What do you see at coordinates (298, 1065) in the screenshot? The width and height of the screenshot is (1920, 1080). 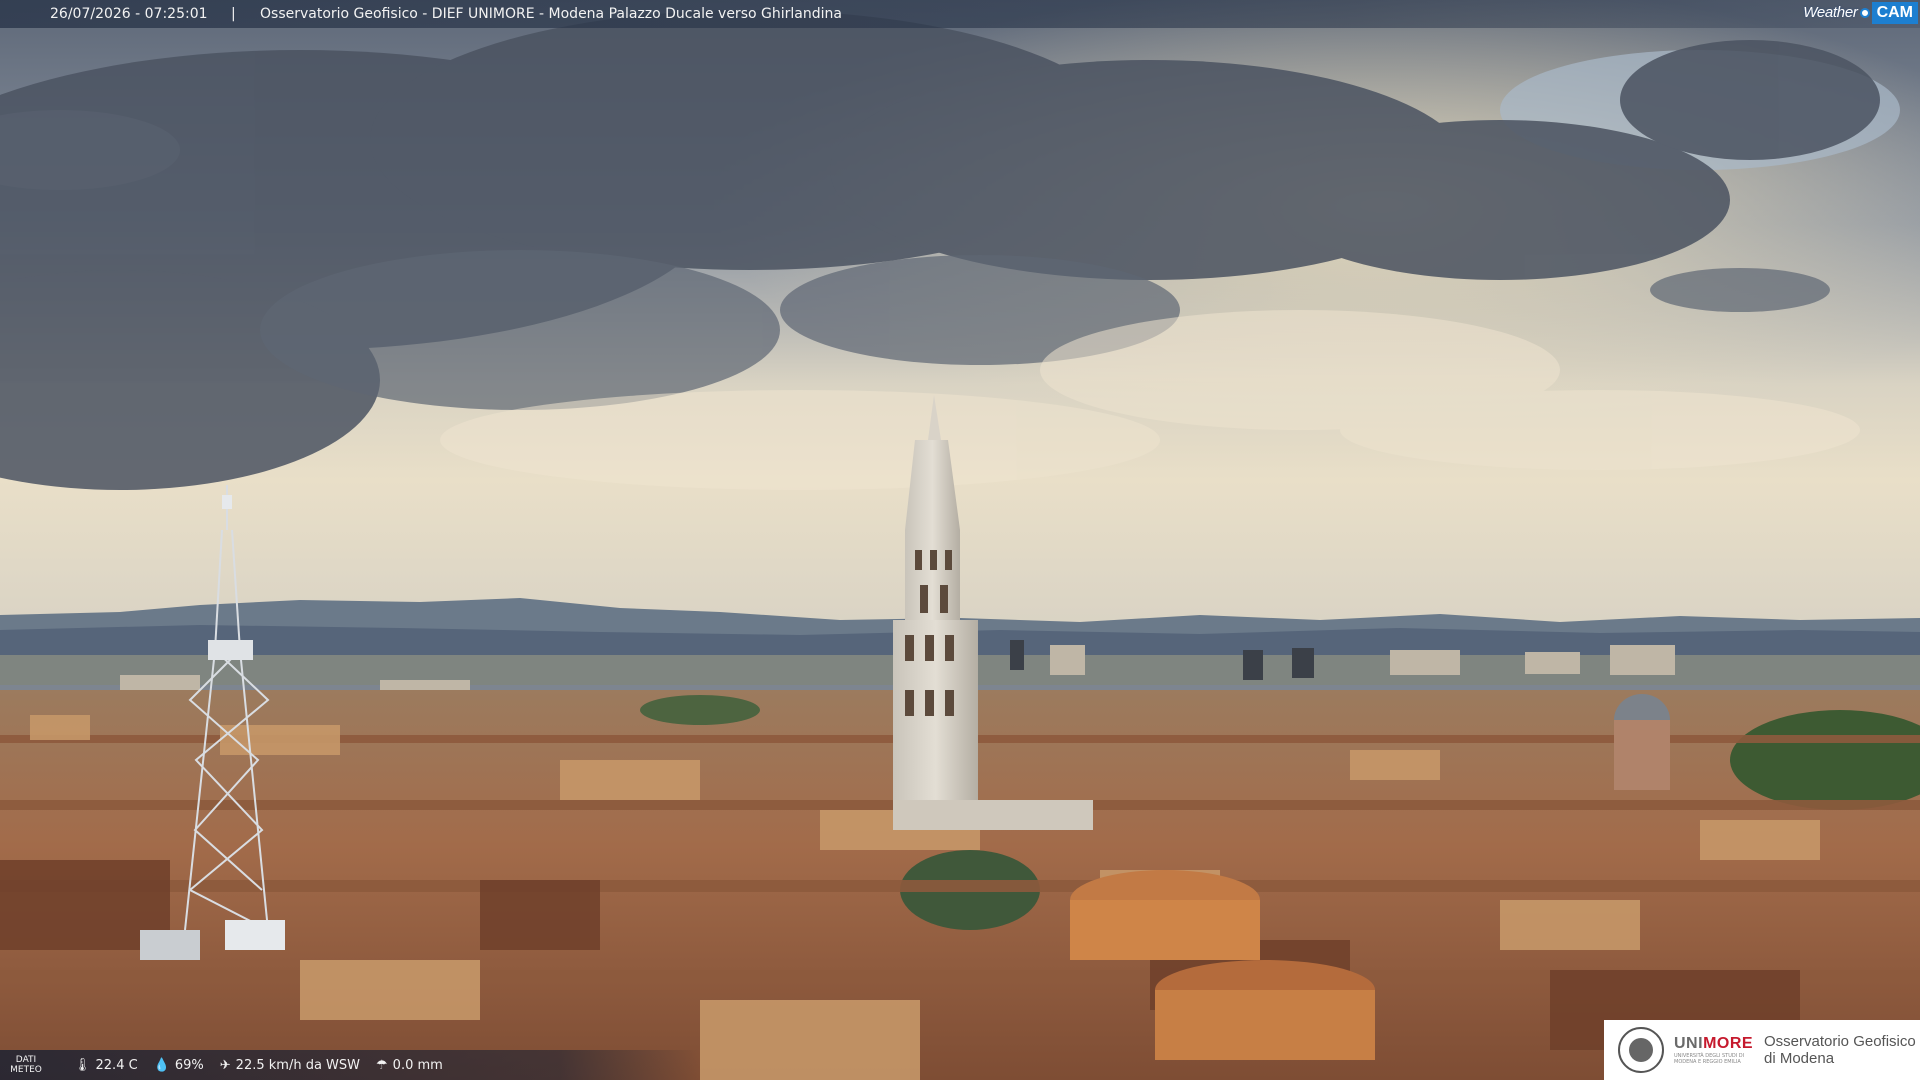 I see `wind-value: 22.5 km/h da WSW` at bounding box center [298, 1065].